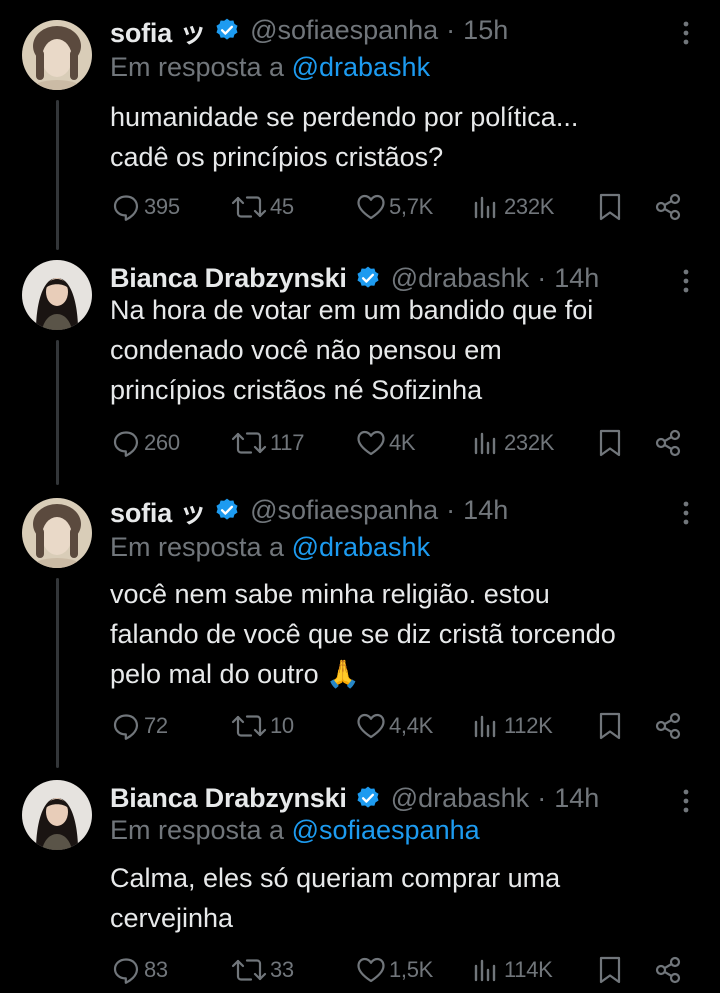 The height and width of the screenshot is (993, 720). I want to click on views-count: 112K, so click(528, 725).